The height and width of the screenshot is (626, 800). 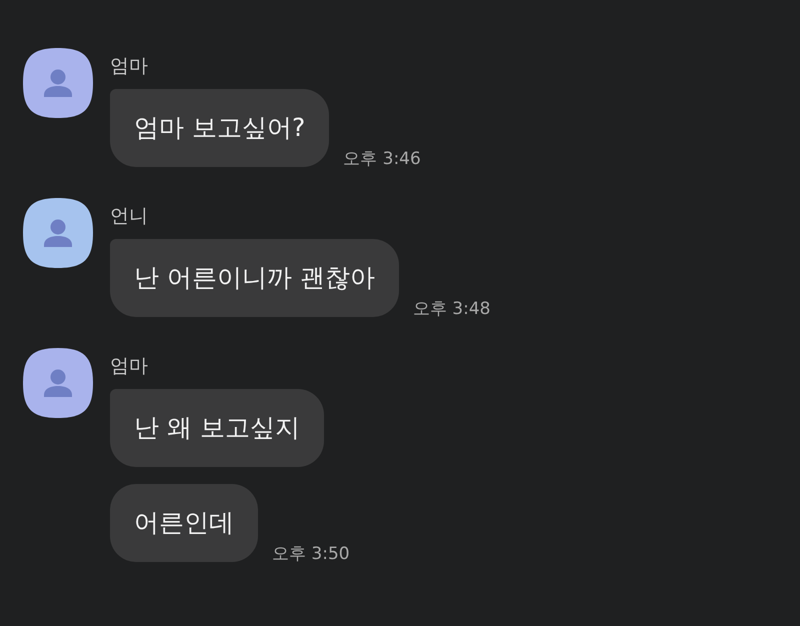 What do you see at coordinates (184, 523) in the screenshot?
I see `message-bubble: 어른인데` at bounding box center [184, 523].